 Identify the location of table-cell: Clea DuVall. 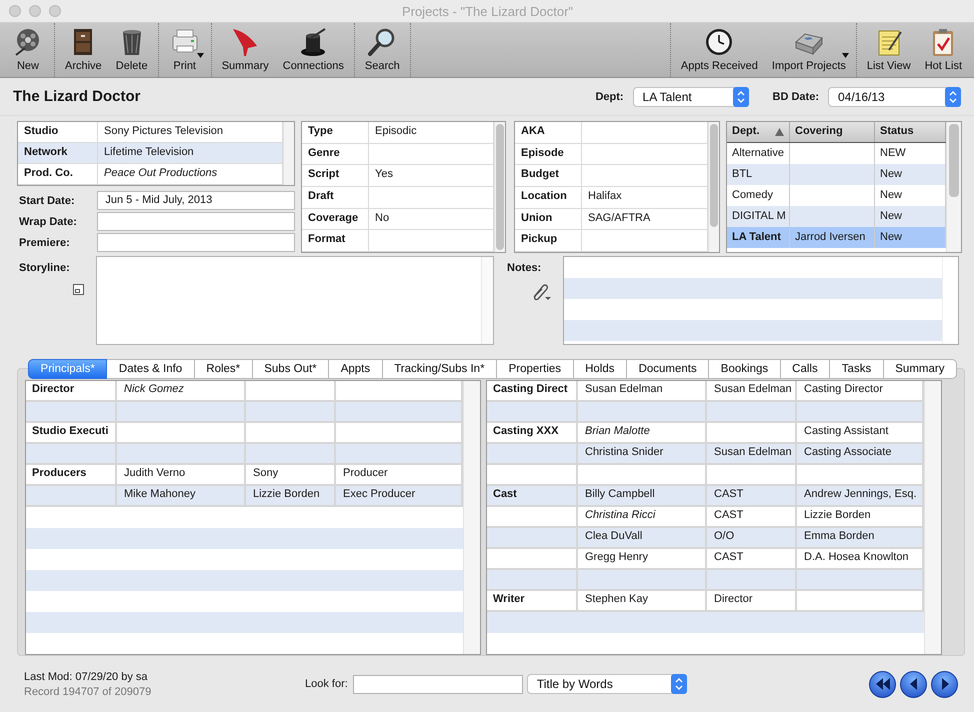
(642, 537).